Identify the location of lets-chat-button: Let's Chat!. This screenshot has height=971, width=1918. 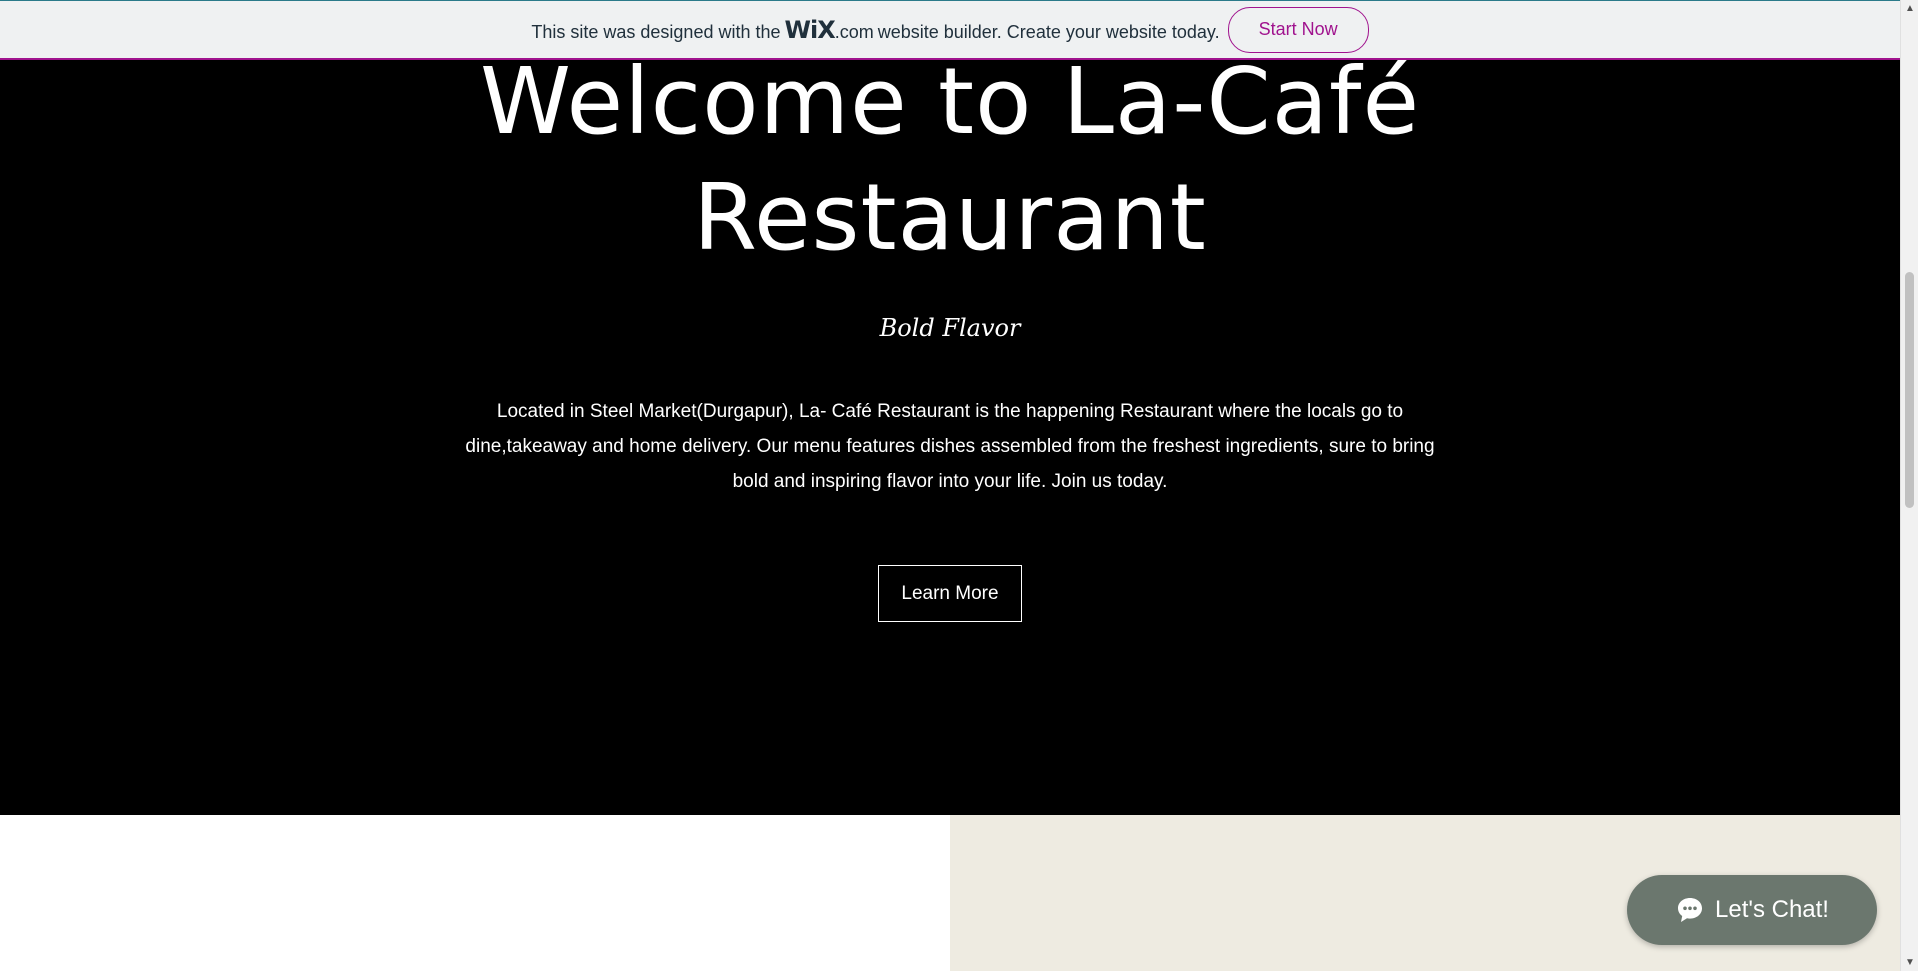
(1752, 910).